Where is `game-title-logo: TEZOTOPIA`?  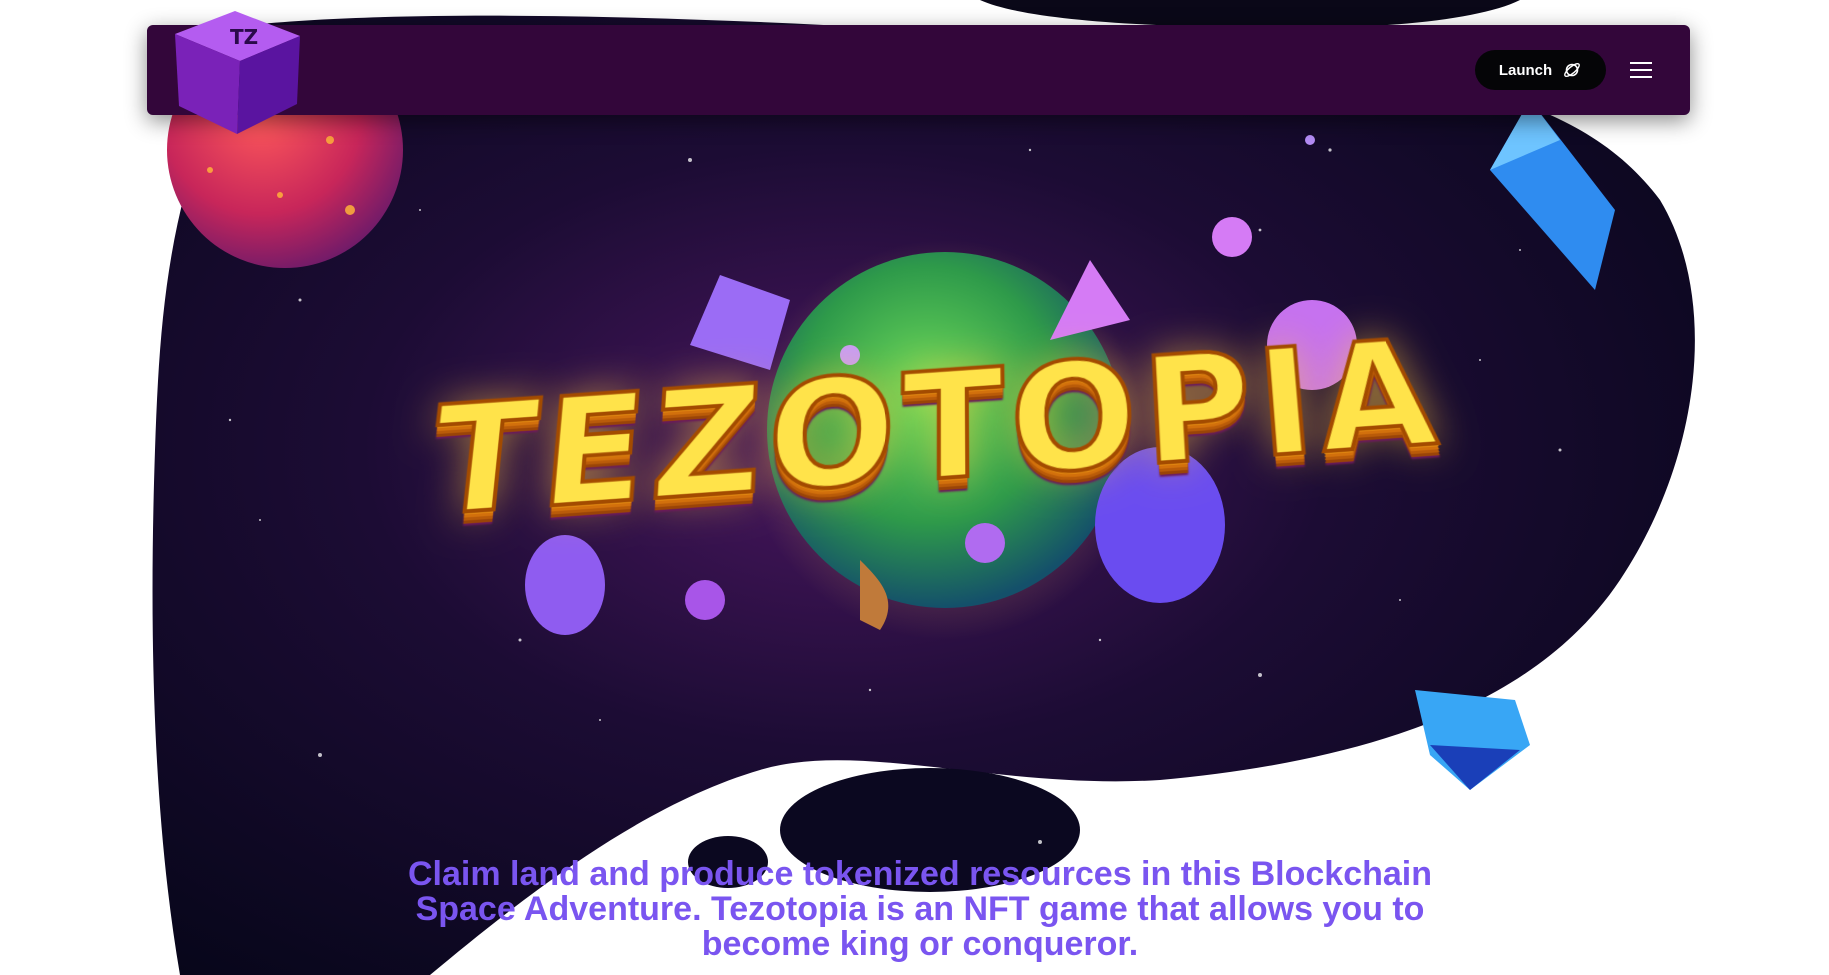
game-title-logo: TEZOTOPIA is located at coordinates (936, 430).